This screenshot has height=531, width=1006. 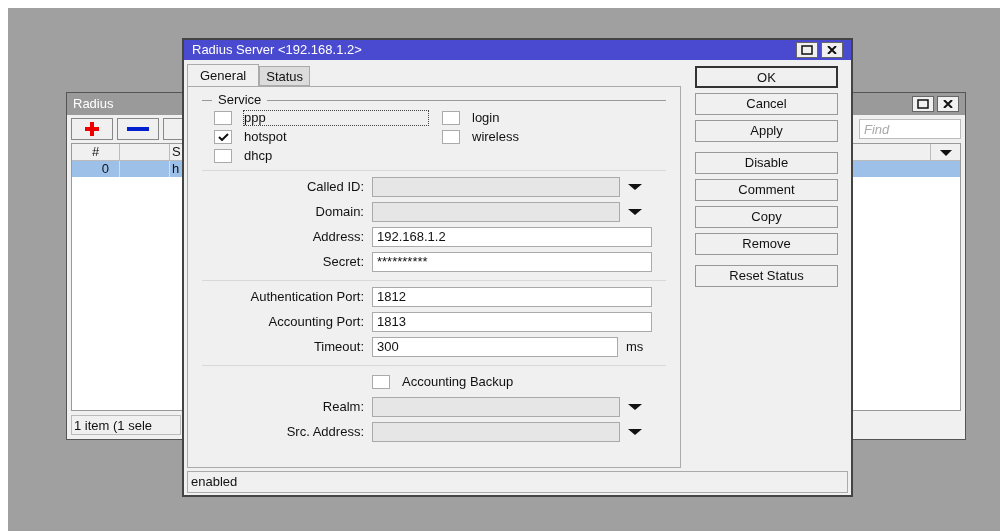 What do you see at coordinates (766, 217) in the screenshot?
I see `dialog-button: Copy` at bounding box center [766, 217].